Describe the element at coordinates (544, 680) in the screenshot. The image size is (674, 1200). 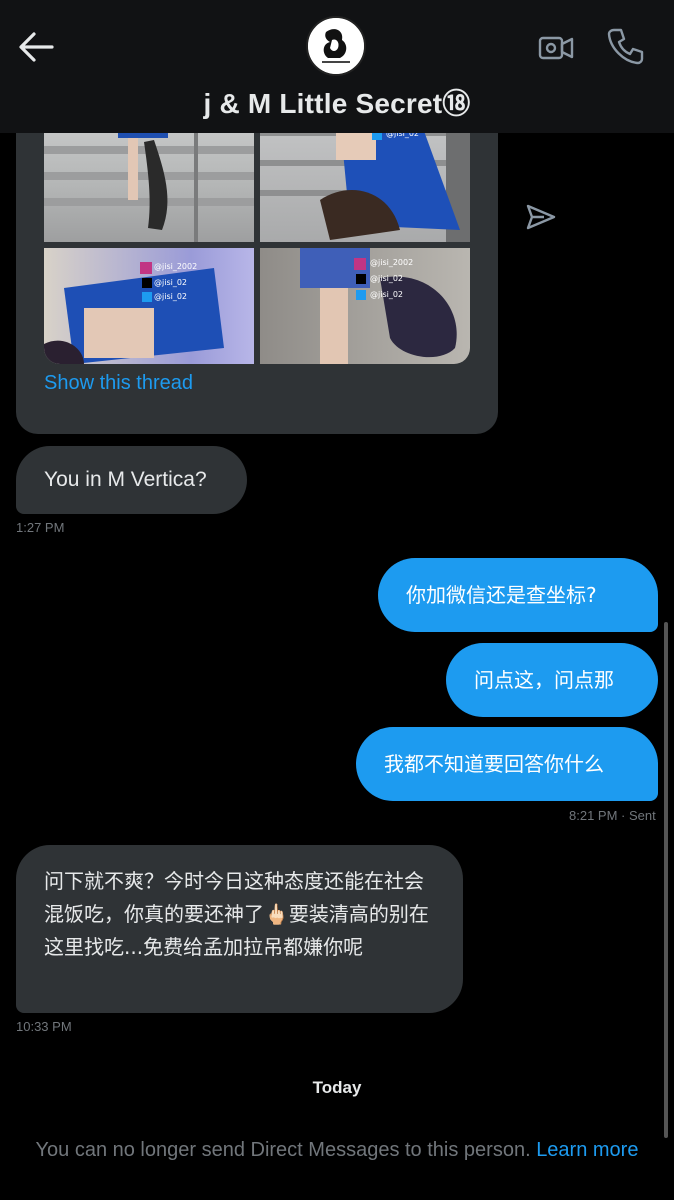
I see `message-text: 问点这，问点那` at that location.